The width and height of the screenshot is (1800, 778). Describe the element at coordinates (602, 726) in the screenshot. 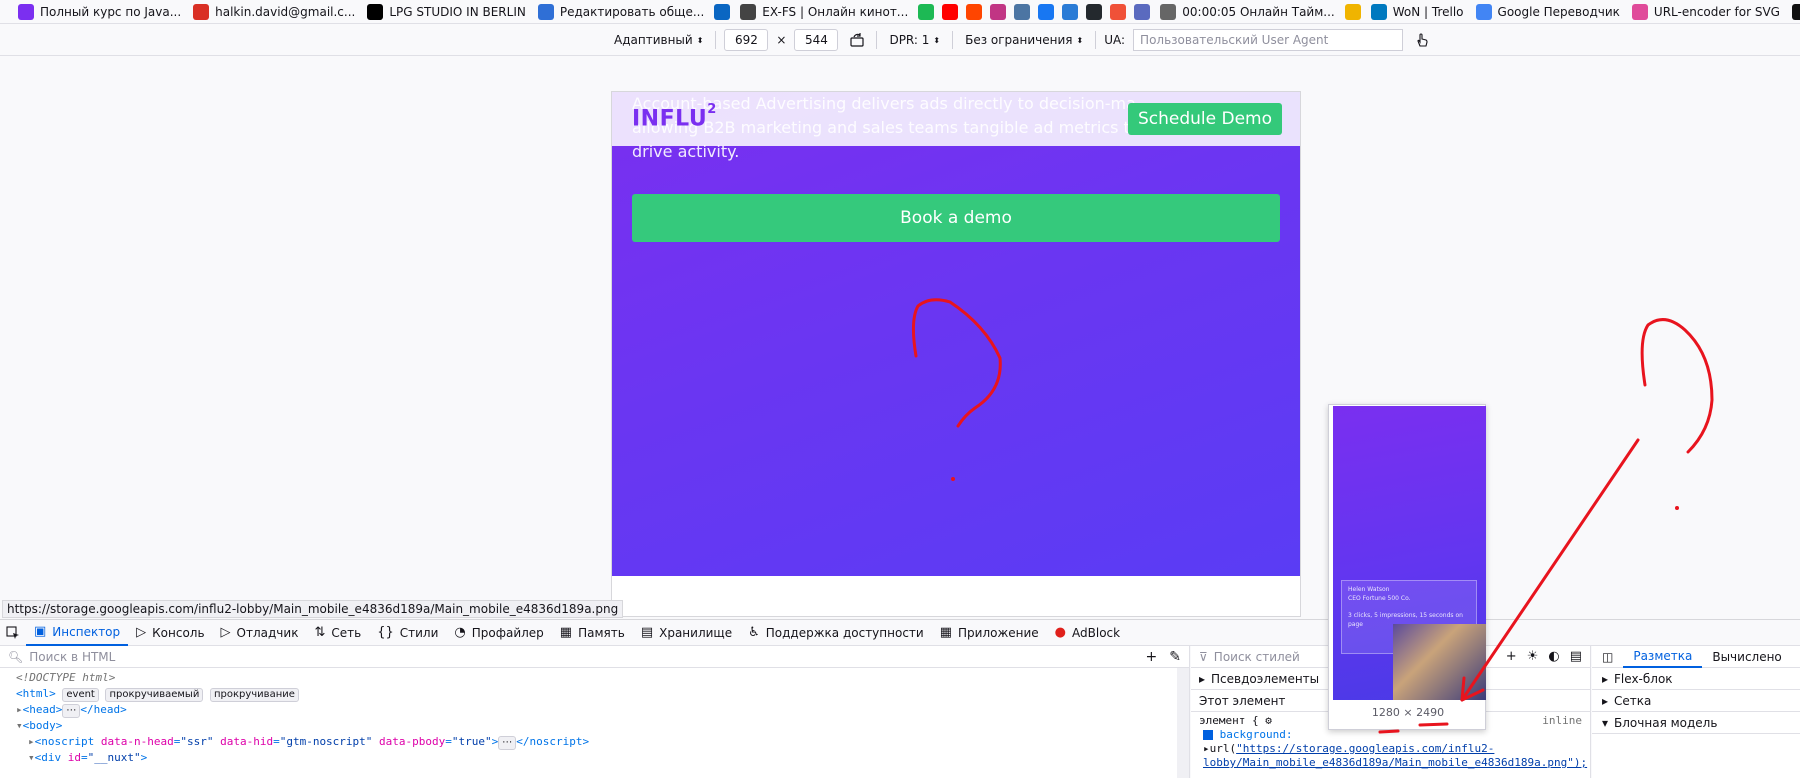

I see `tree-row-body: ▾<body>` at that location.